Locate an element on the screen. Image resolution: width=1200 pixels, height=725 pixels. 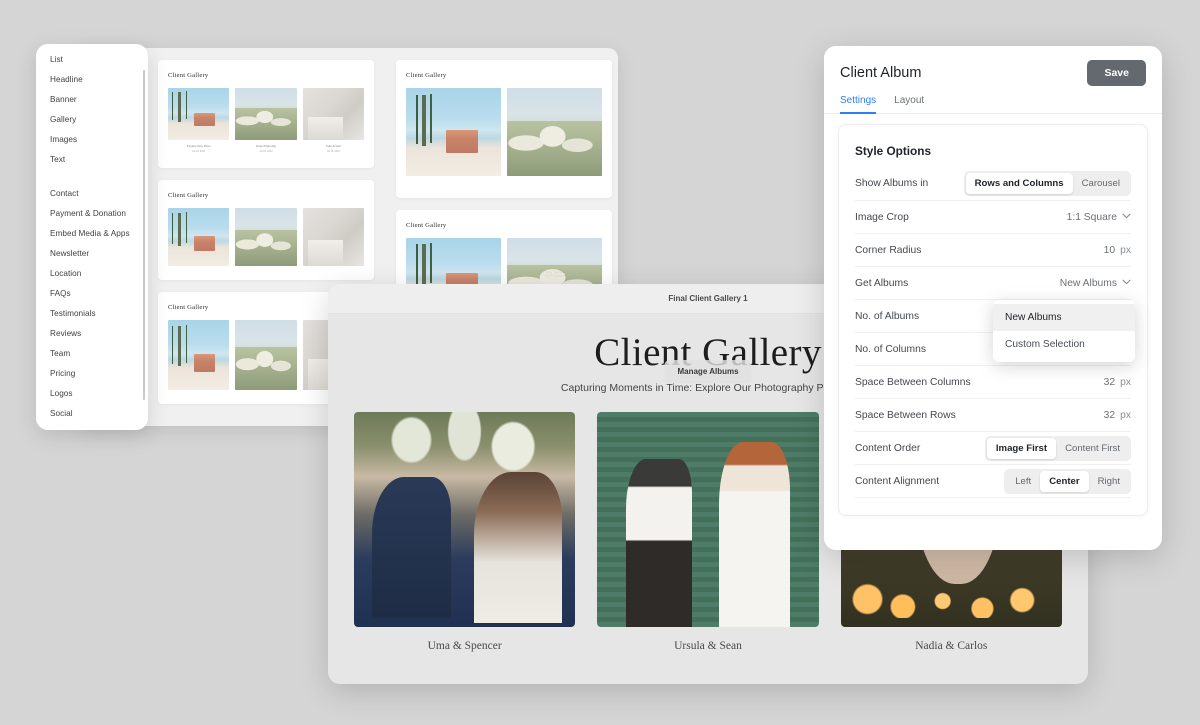
block-item-text: Text is located at coordinates (92, 160).